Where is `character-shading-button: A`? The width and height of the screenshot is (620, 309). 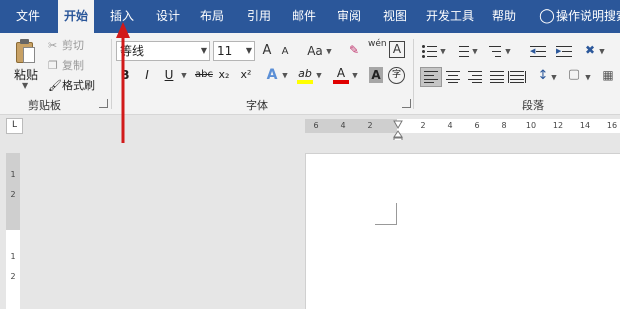
character-shading-button: A is located at coordinates (376, 75).